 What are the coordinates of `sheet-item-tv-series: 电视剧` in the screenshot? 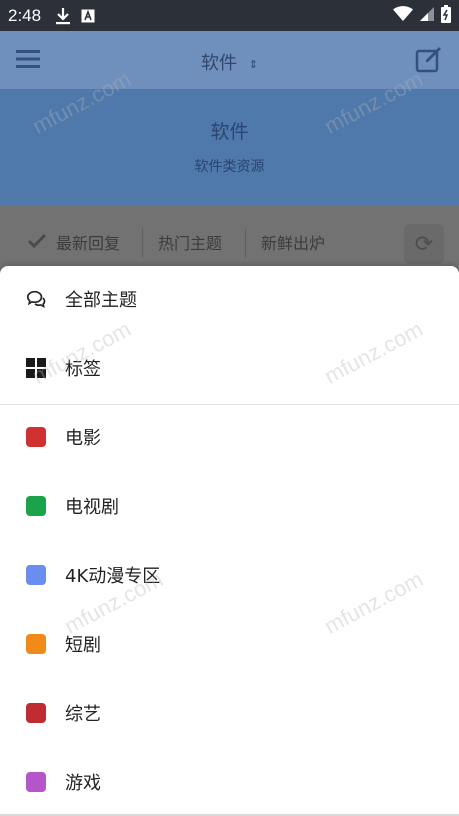 It's located at (229, 506).